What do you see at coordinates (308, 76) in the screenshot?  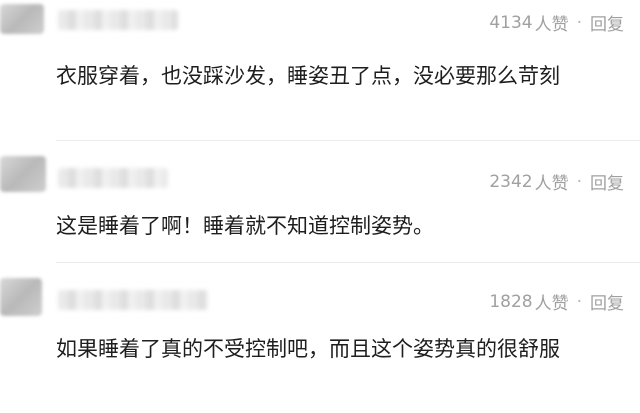 I see `comment-text: 衣服穿着，也没踩沙发，睡姿丑了点，没必要那么苛刻` at bounding box center [308, 76].